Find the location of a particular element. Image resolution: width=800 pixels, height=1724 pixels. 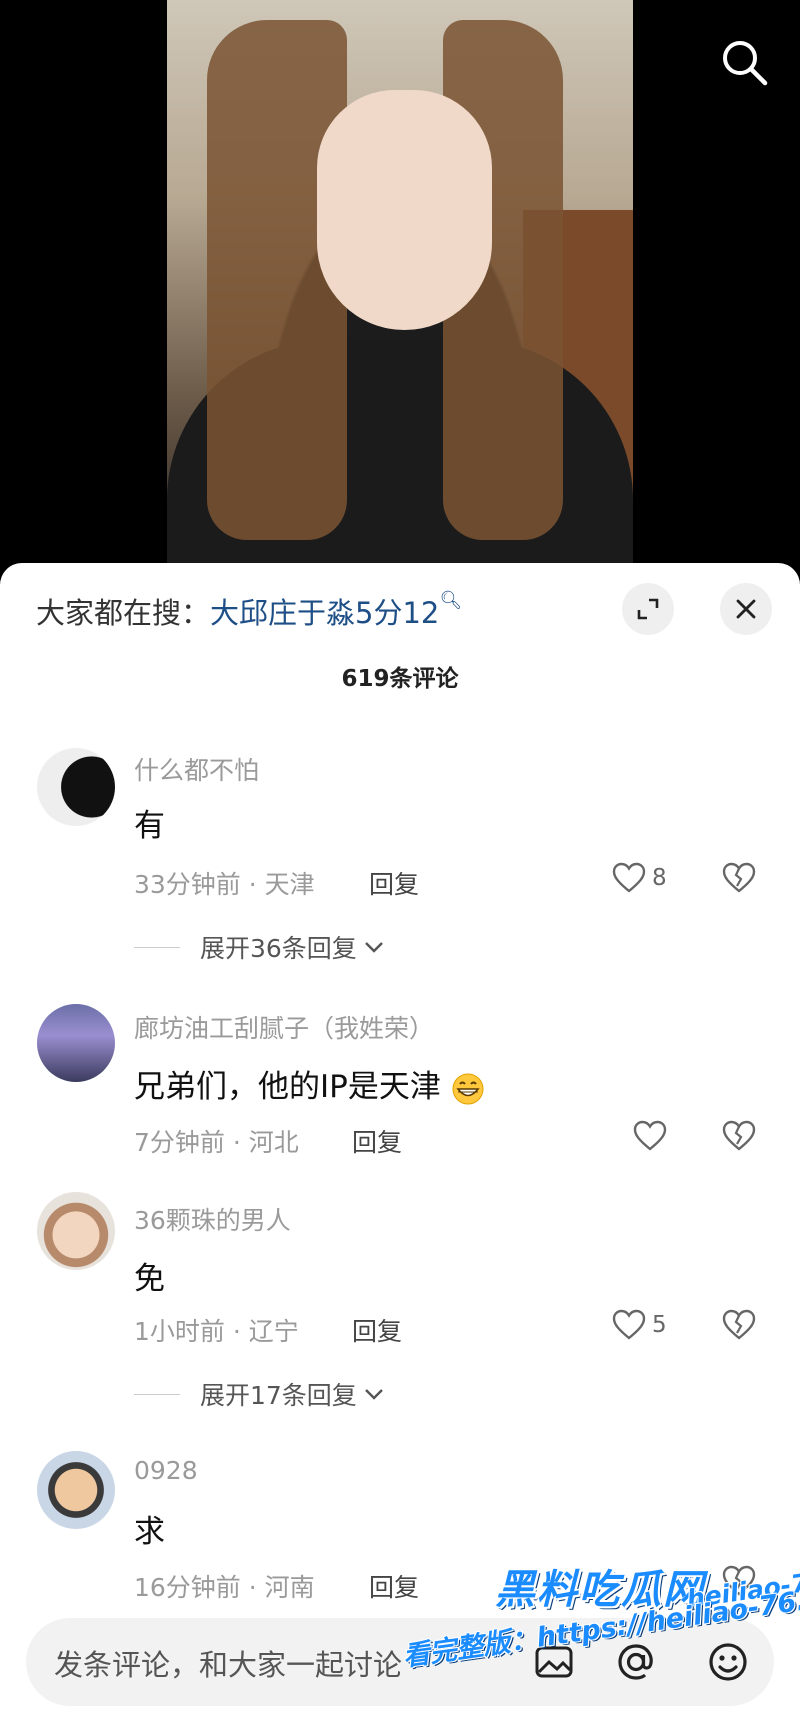

comment-count-title: 619条评论 is located at coordinates (400, 679).